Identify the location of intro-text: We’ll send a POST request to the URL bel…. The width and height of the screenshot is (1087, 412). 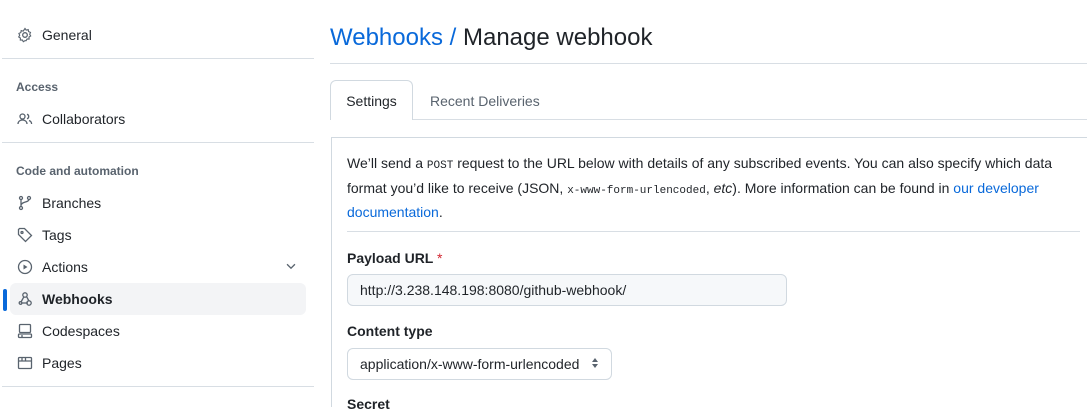
(700, 187).